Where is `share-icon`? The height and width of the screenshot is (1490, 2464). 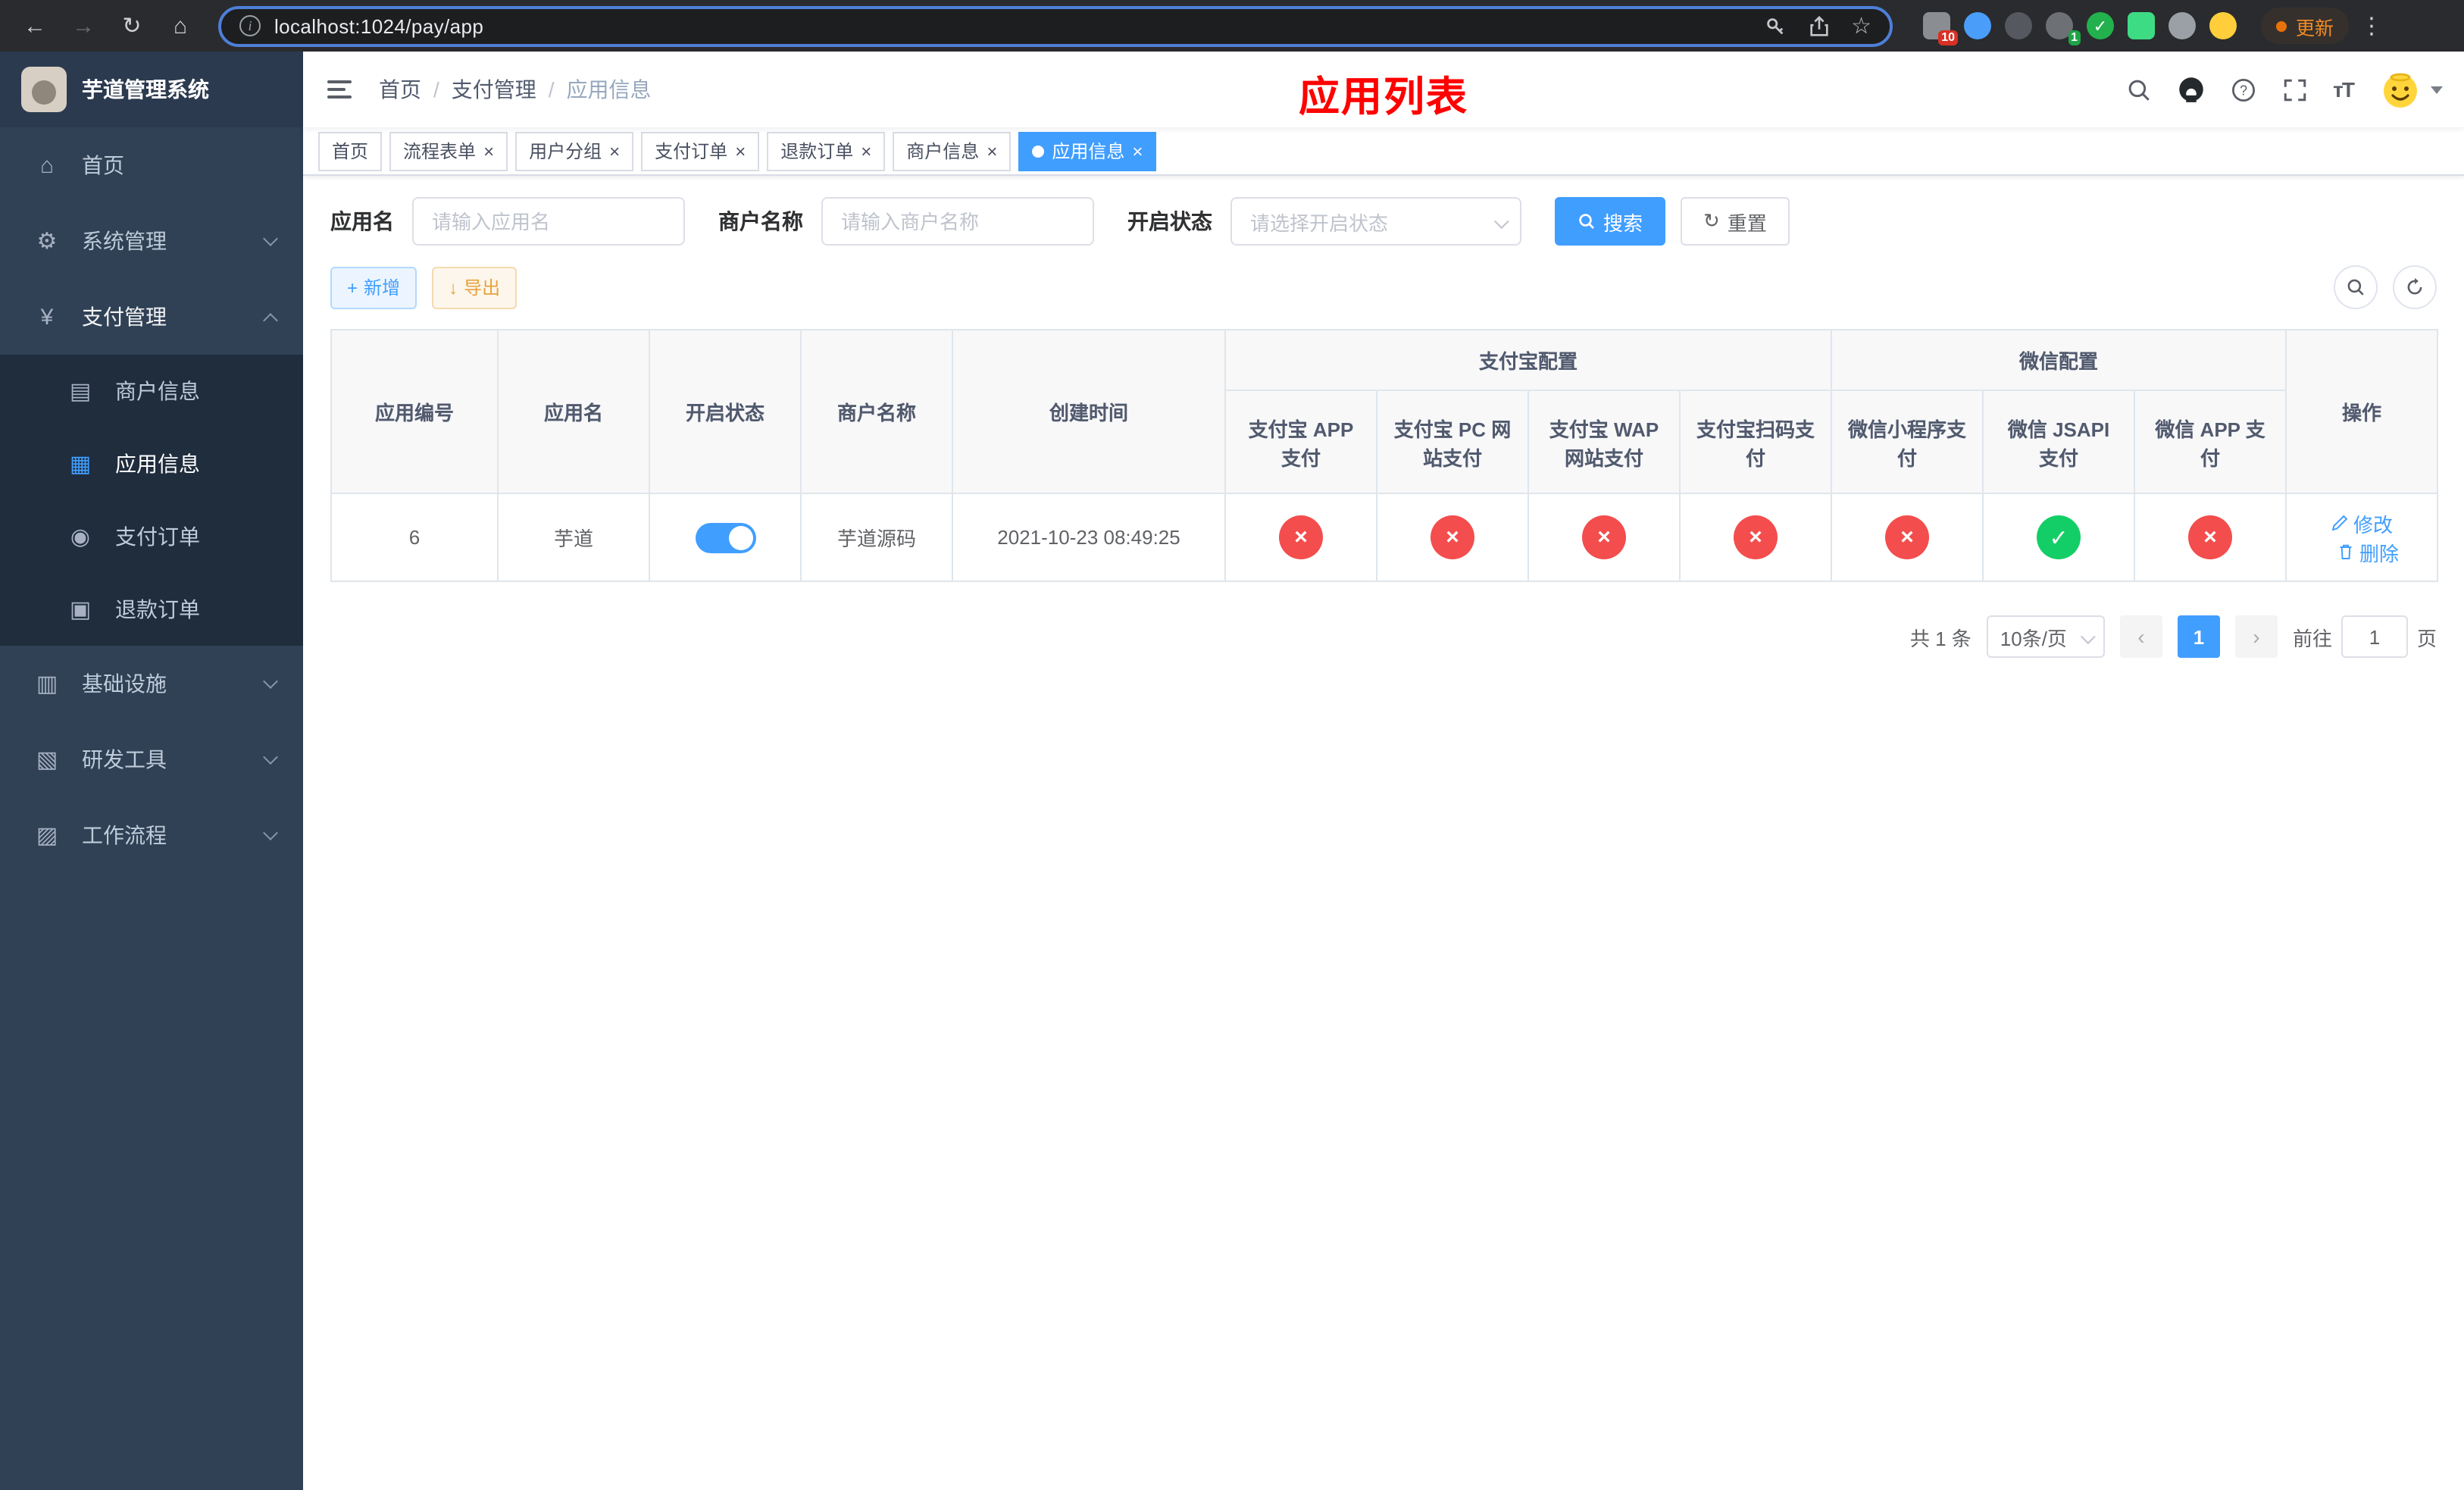 share-icon is located at coordinates (1818, 26).